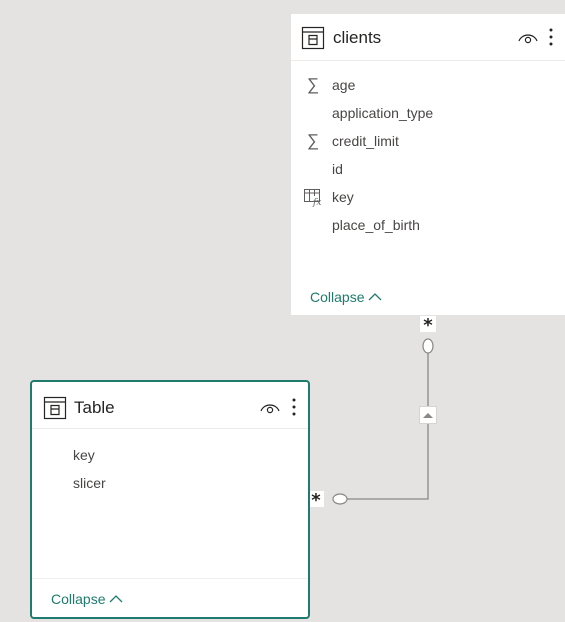  I want to click on field-row-credit-limit: ∑ credit_limit, so click(428, 141).